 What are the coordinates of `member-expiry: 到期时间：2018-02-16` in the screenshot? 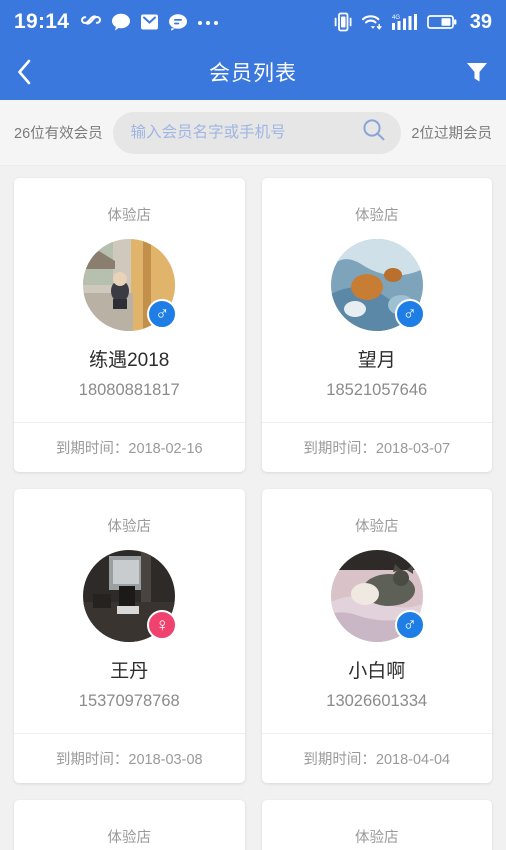 It's located at (129, 447).